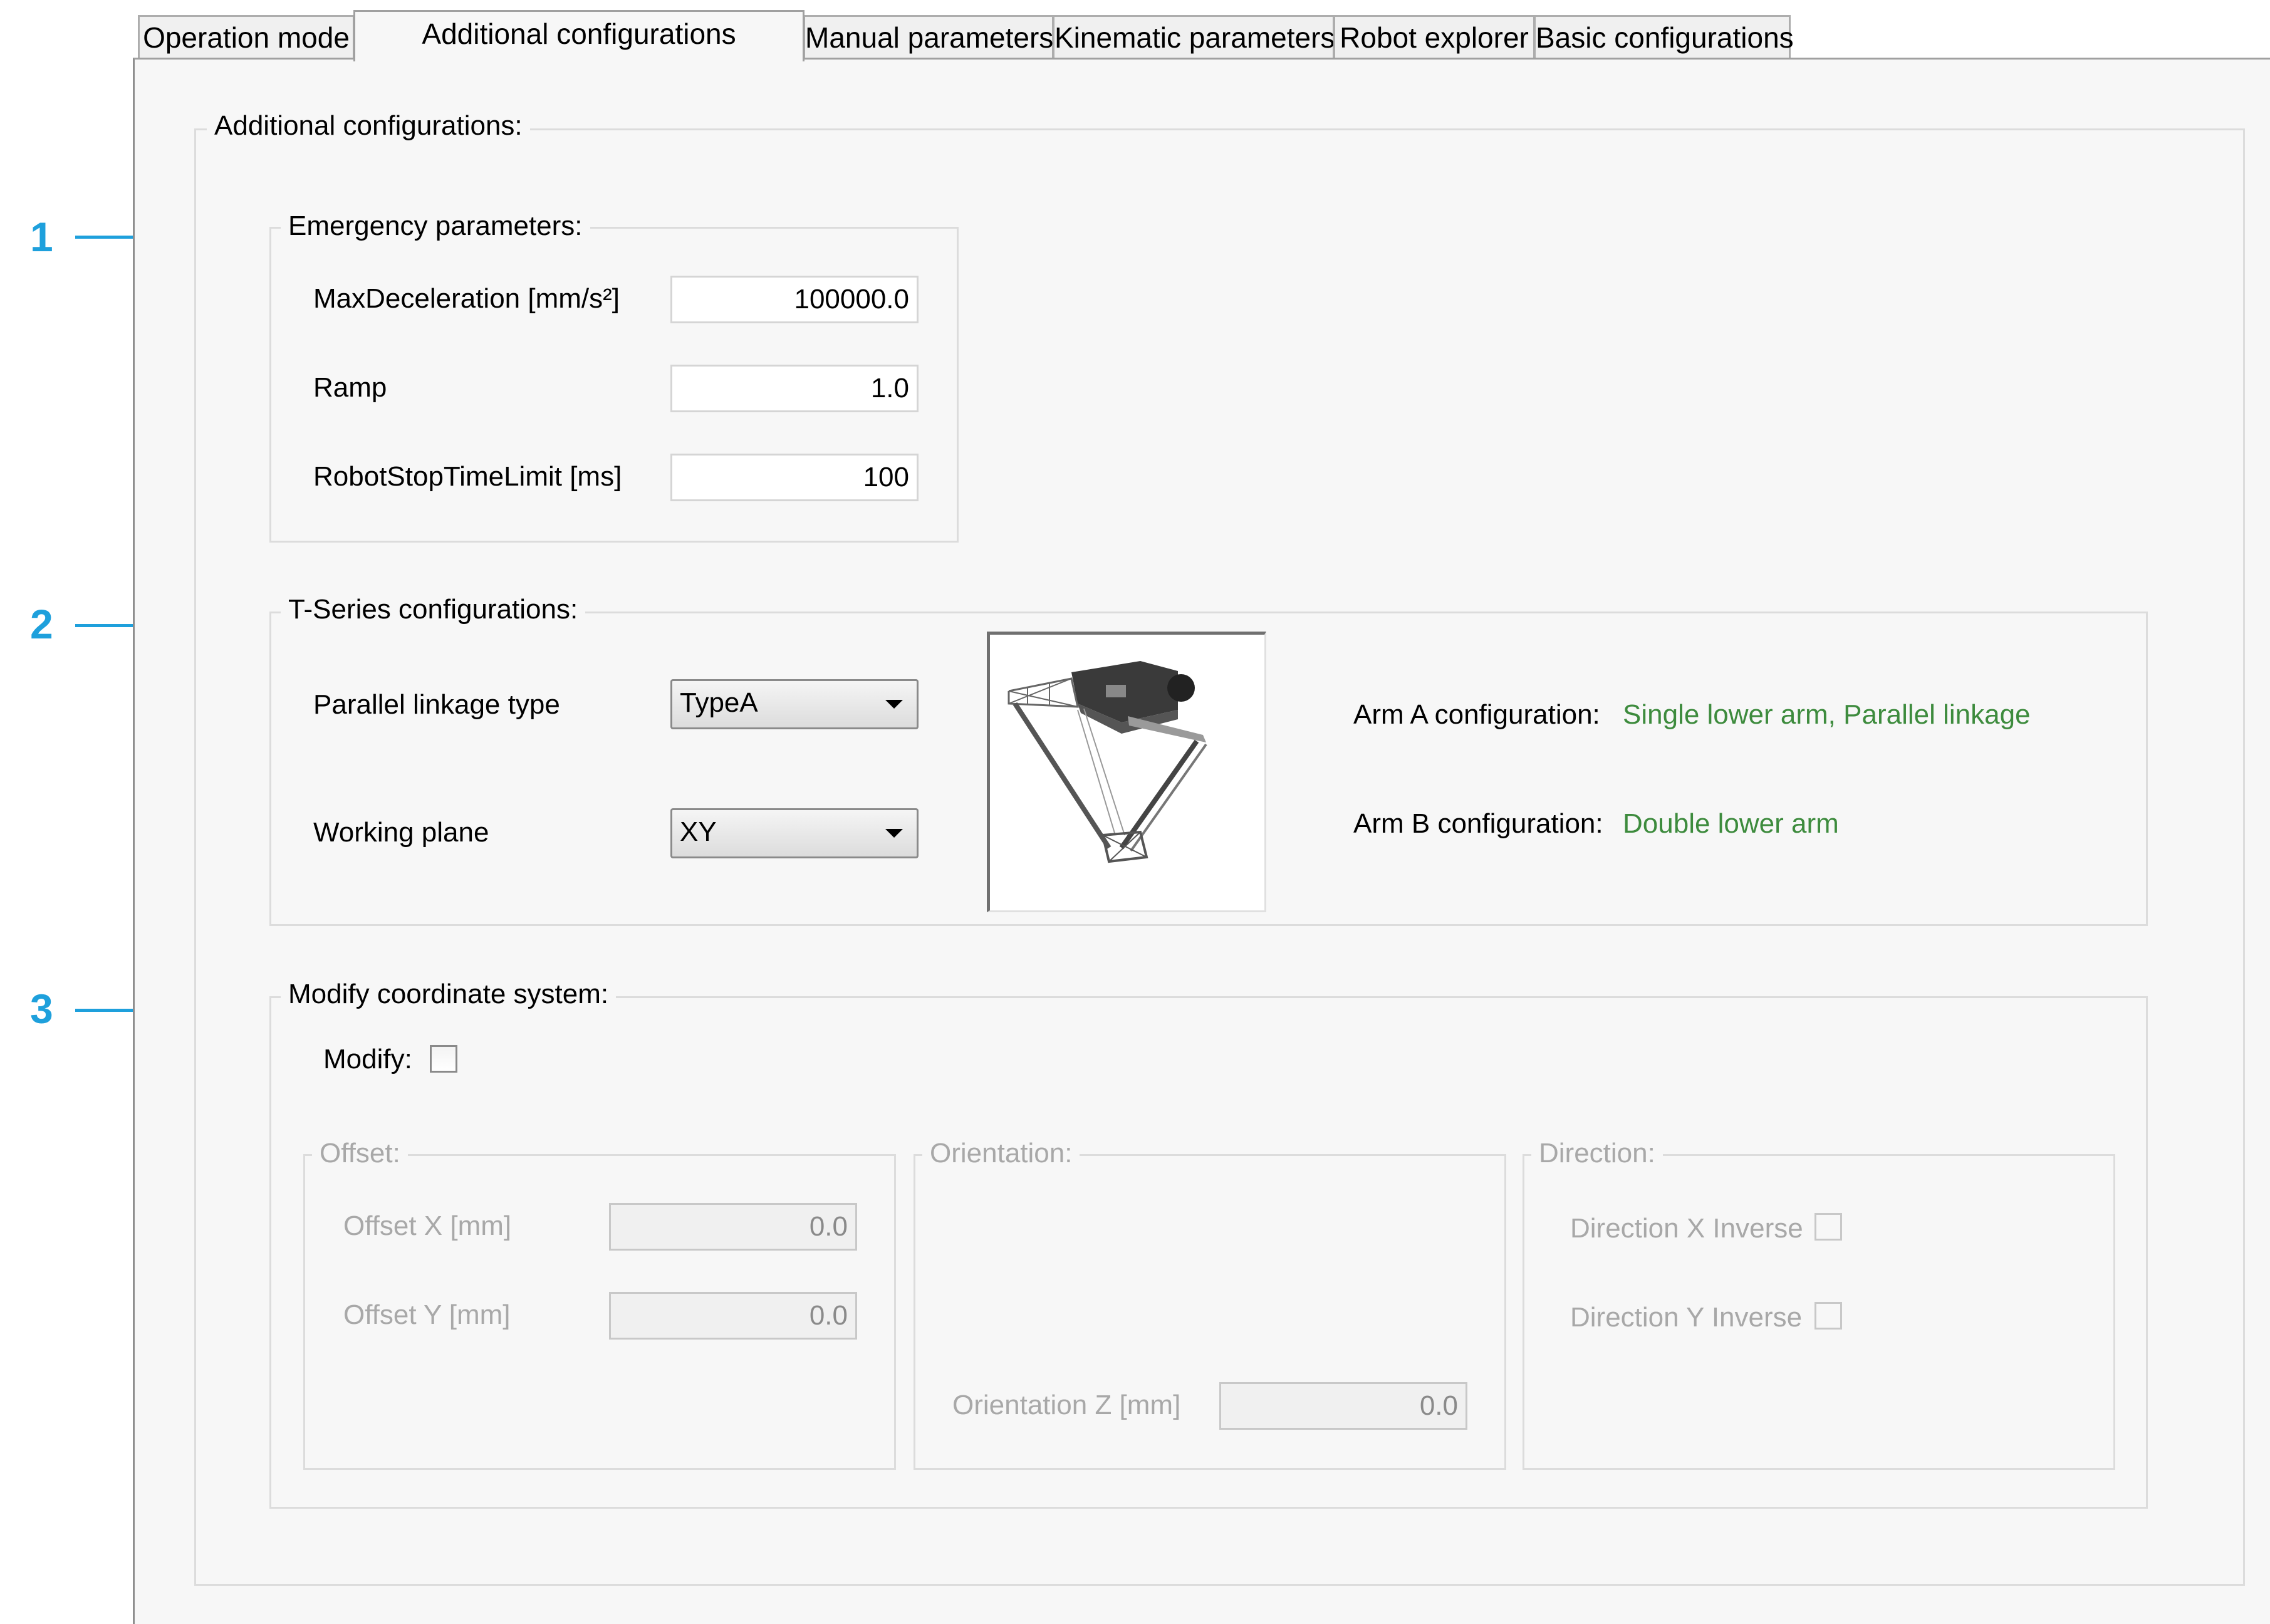  I want to click on arm-b-configuration-value: Double lower arm, so click(1731, 823).